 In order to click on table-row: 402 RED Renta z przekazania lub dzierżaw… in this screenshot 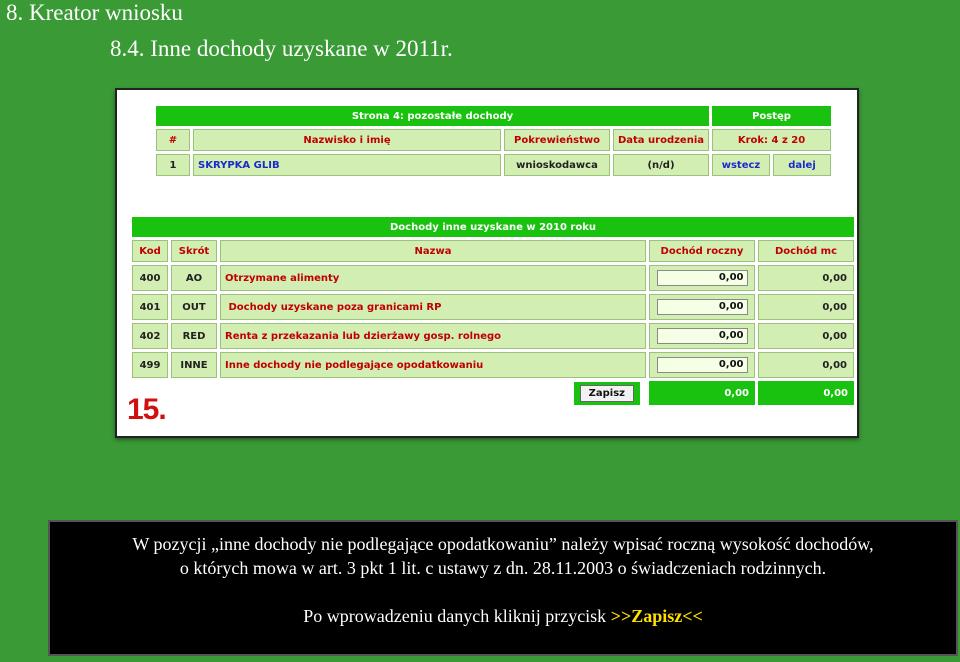, I will do `click(493, 336)`.